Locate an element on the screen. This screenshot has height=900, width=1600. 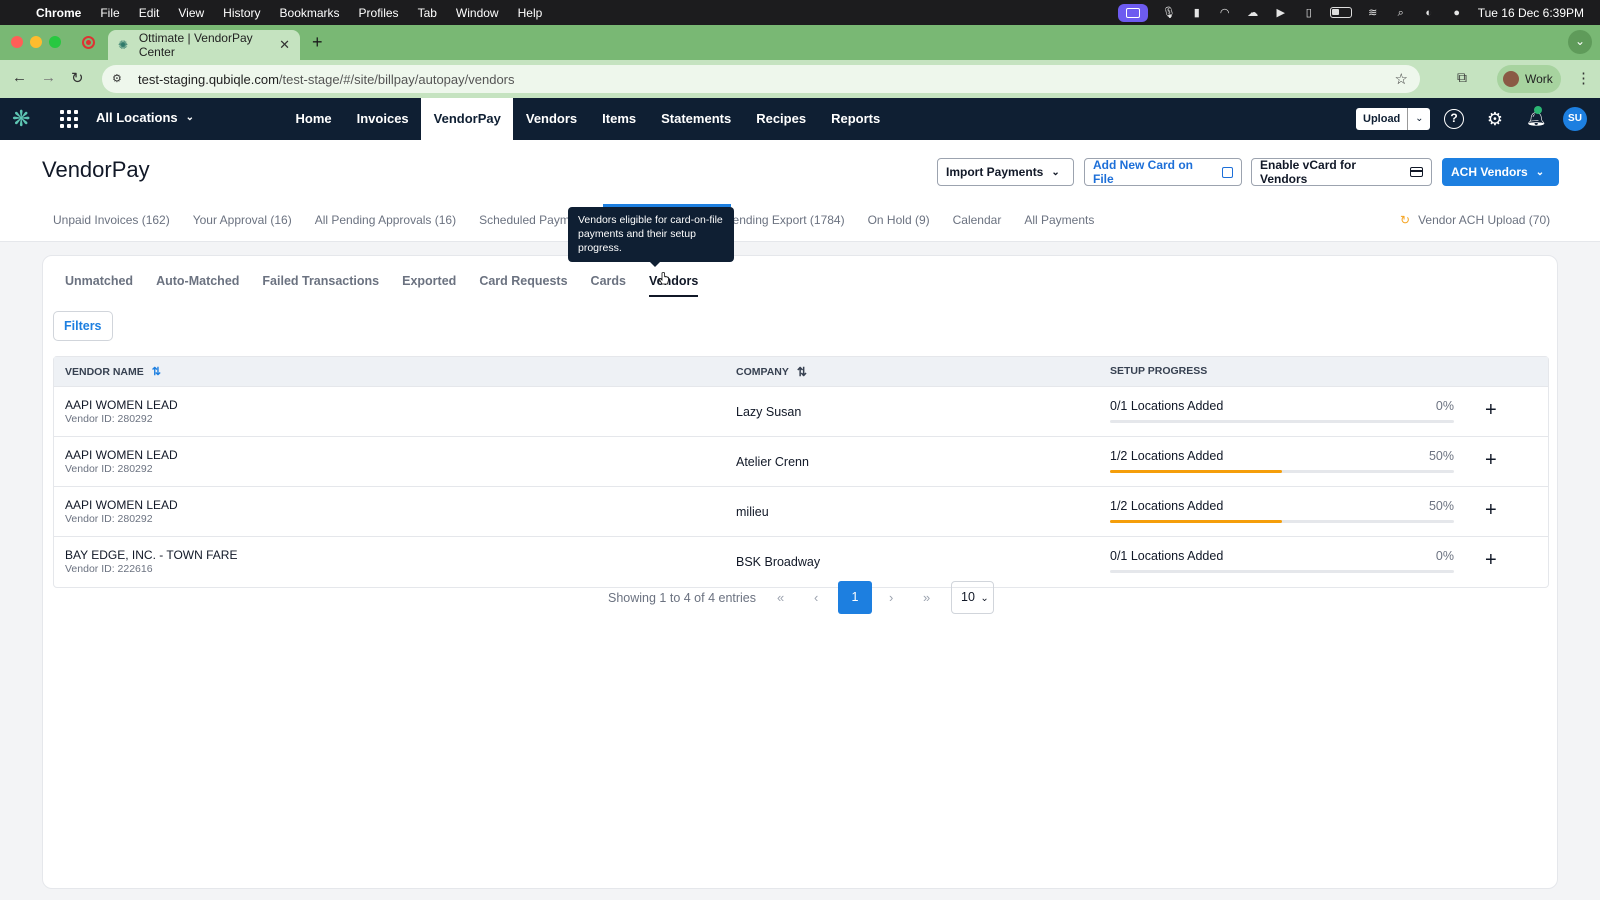
menu-help: Help is located at coordinates (530, 13).